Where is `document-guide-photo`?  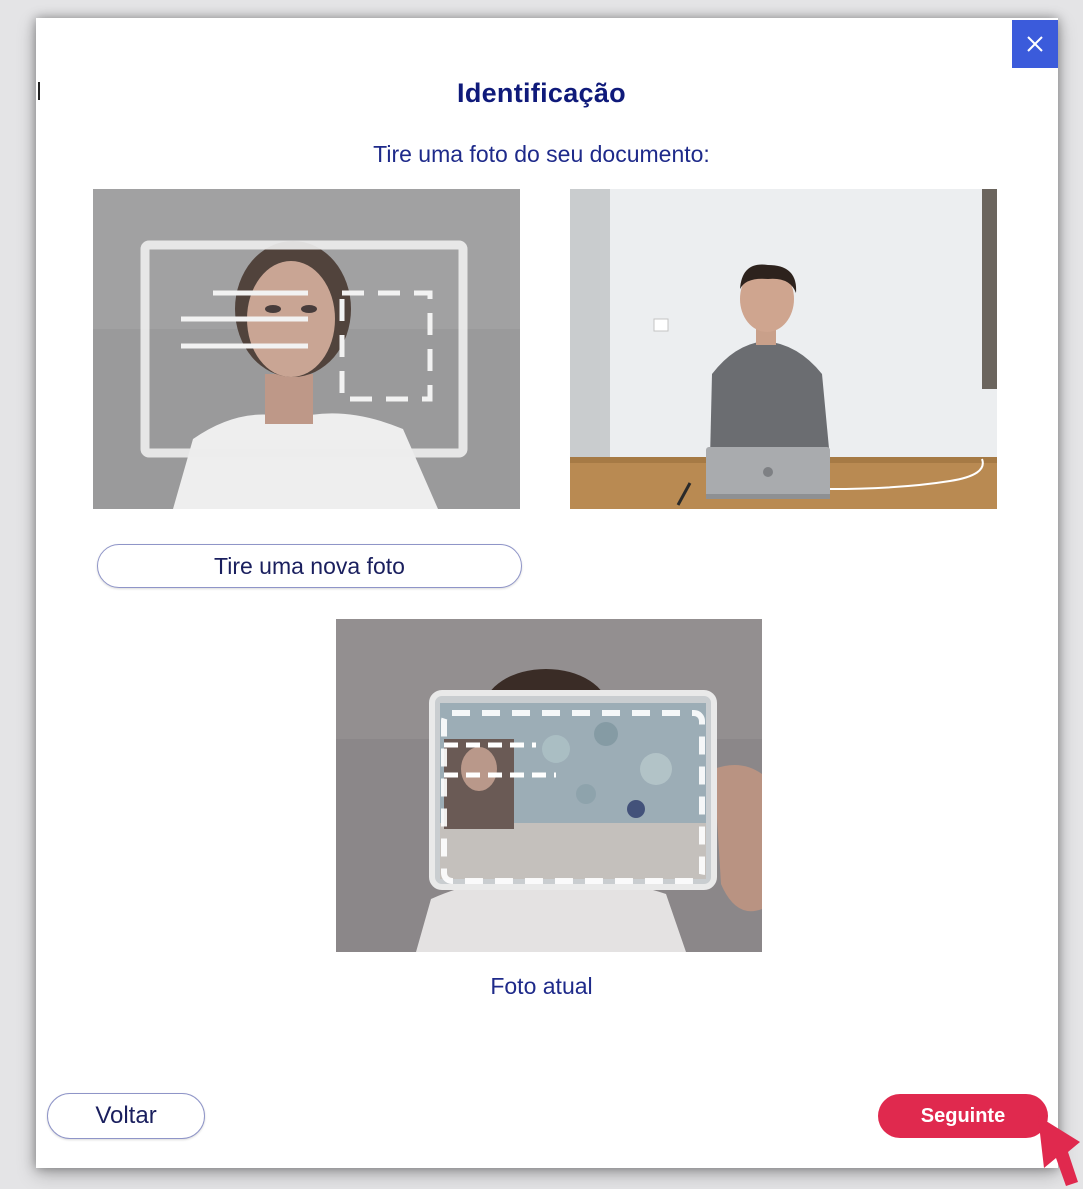
document-guide-photo is located at coordinates (306, 349).